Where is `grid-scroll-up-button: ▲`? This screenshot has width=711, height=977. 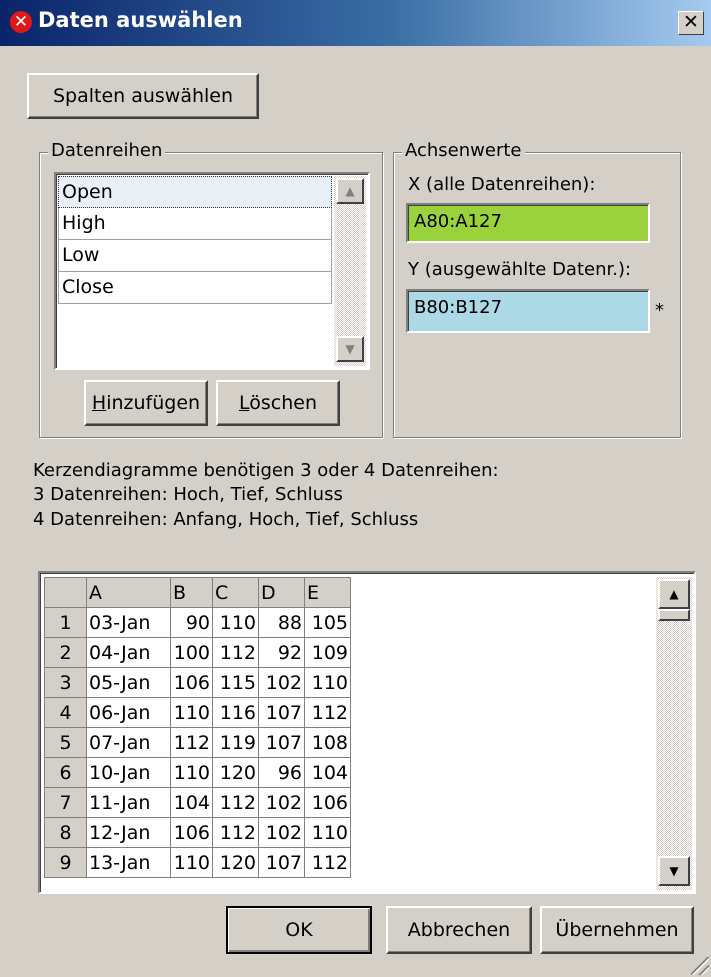
grid-scroll-up-button: ▲ is located at coordinates (674, 594).